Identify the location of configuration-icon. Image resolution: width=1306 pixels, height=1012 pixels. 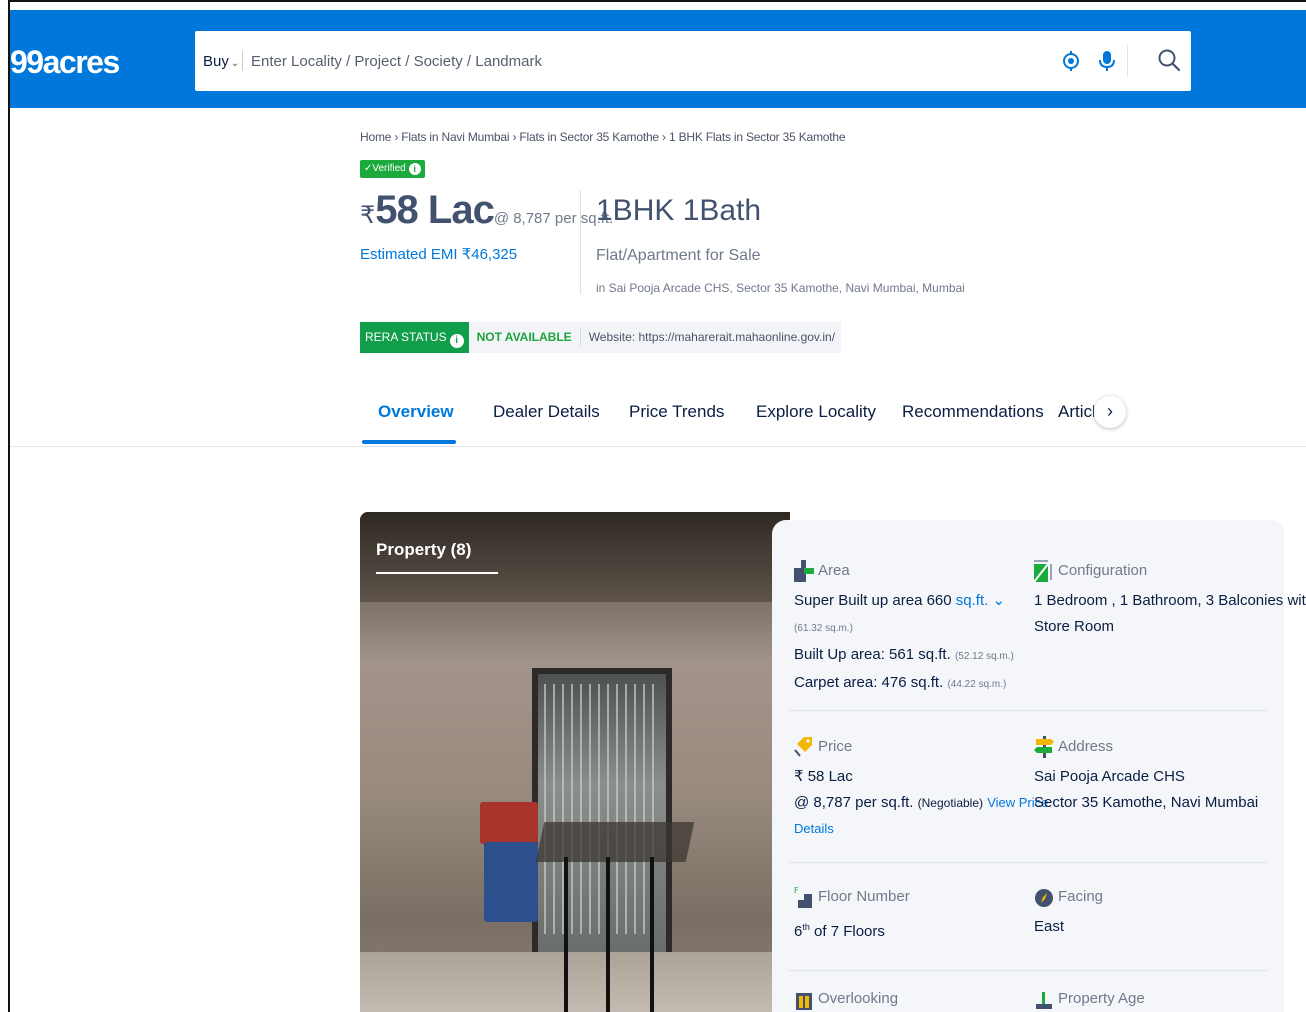
(1043, 571).